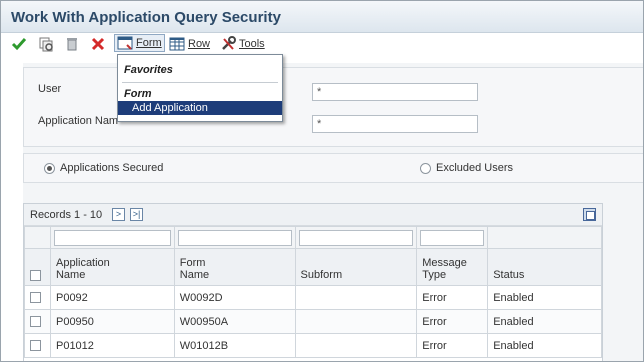 This screenshot has height=362, width=644. Describe the element at coordinates (395, 124) in the screenshot. I see `application-name-field: *` at that location.